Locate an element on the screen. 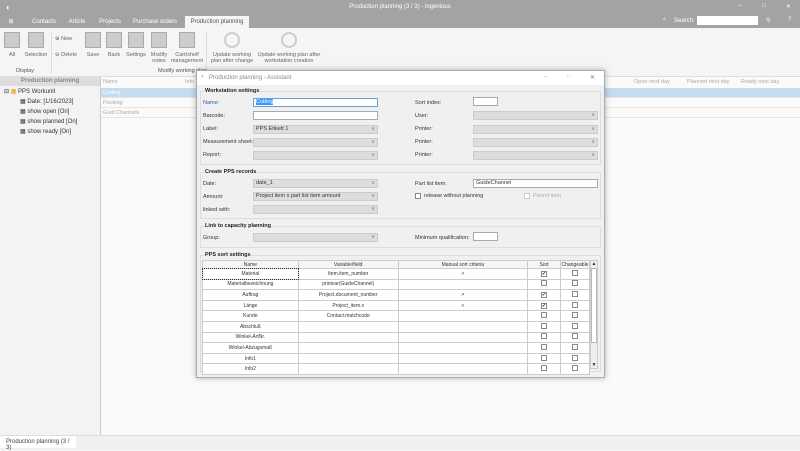 This screenshot has height=451, width=800. table-row: Winkel-Abzugsmaß is located at coordinates (396, 348).